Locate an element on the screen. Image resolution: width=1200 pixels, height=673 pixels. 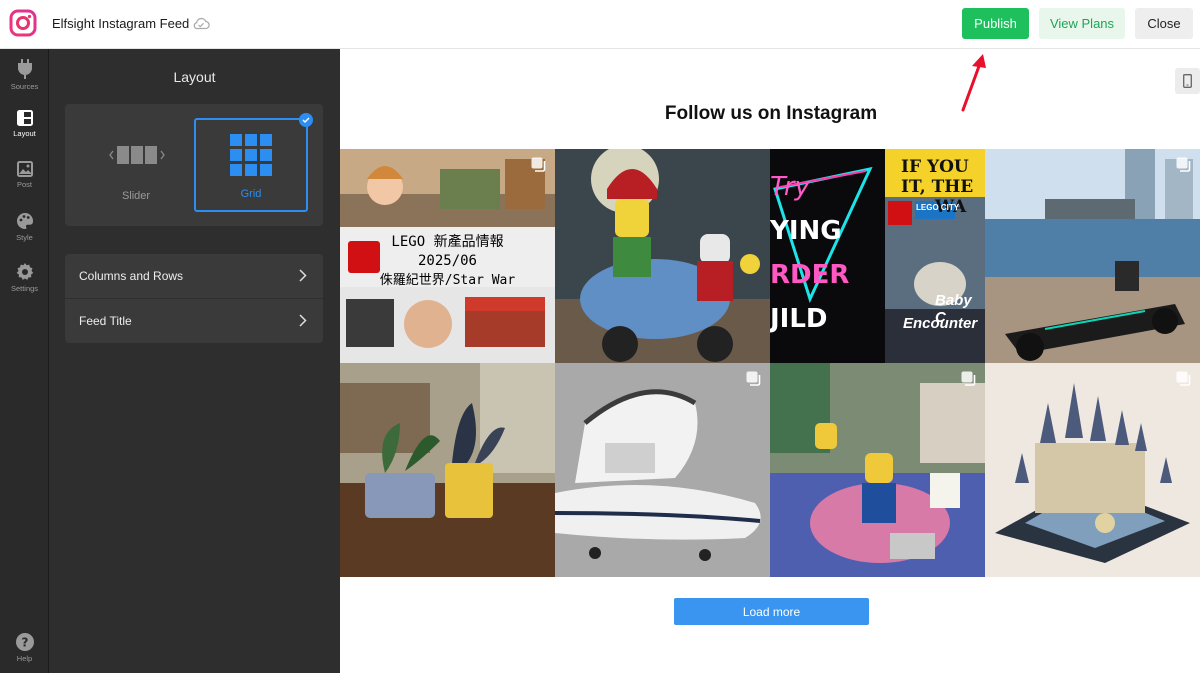
sidebar-label-post: Post is located at coordinates (24, 184).